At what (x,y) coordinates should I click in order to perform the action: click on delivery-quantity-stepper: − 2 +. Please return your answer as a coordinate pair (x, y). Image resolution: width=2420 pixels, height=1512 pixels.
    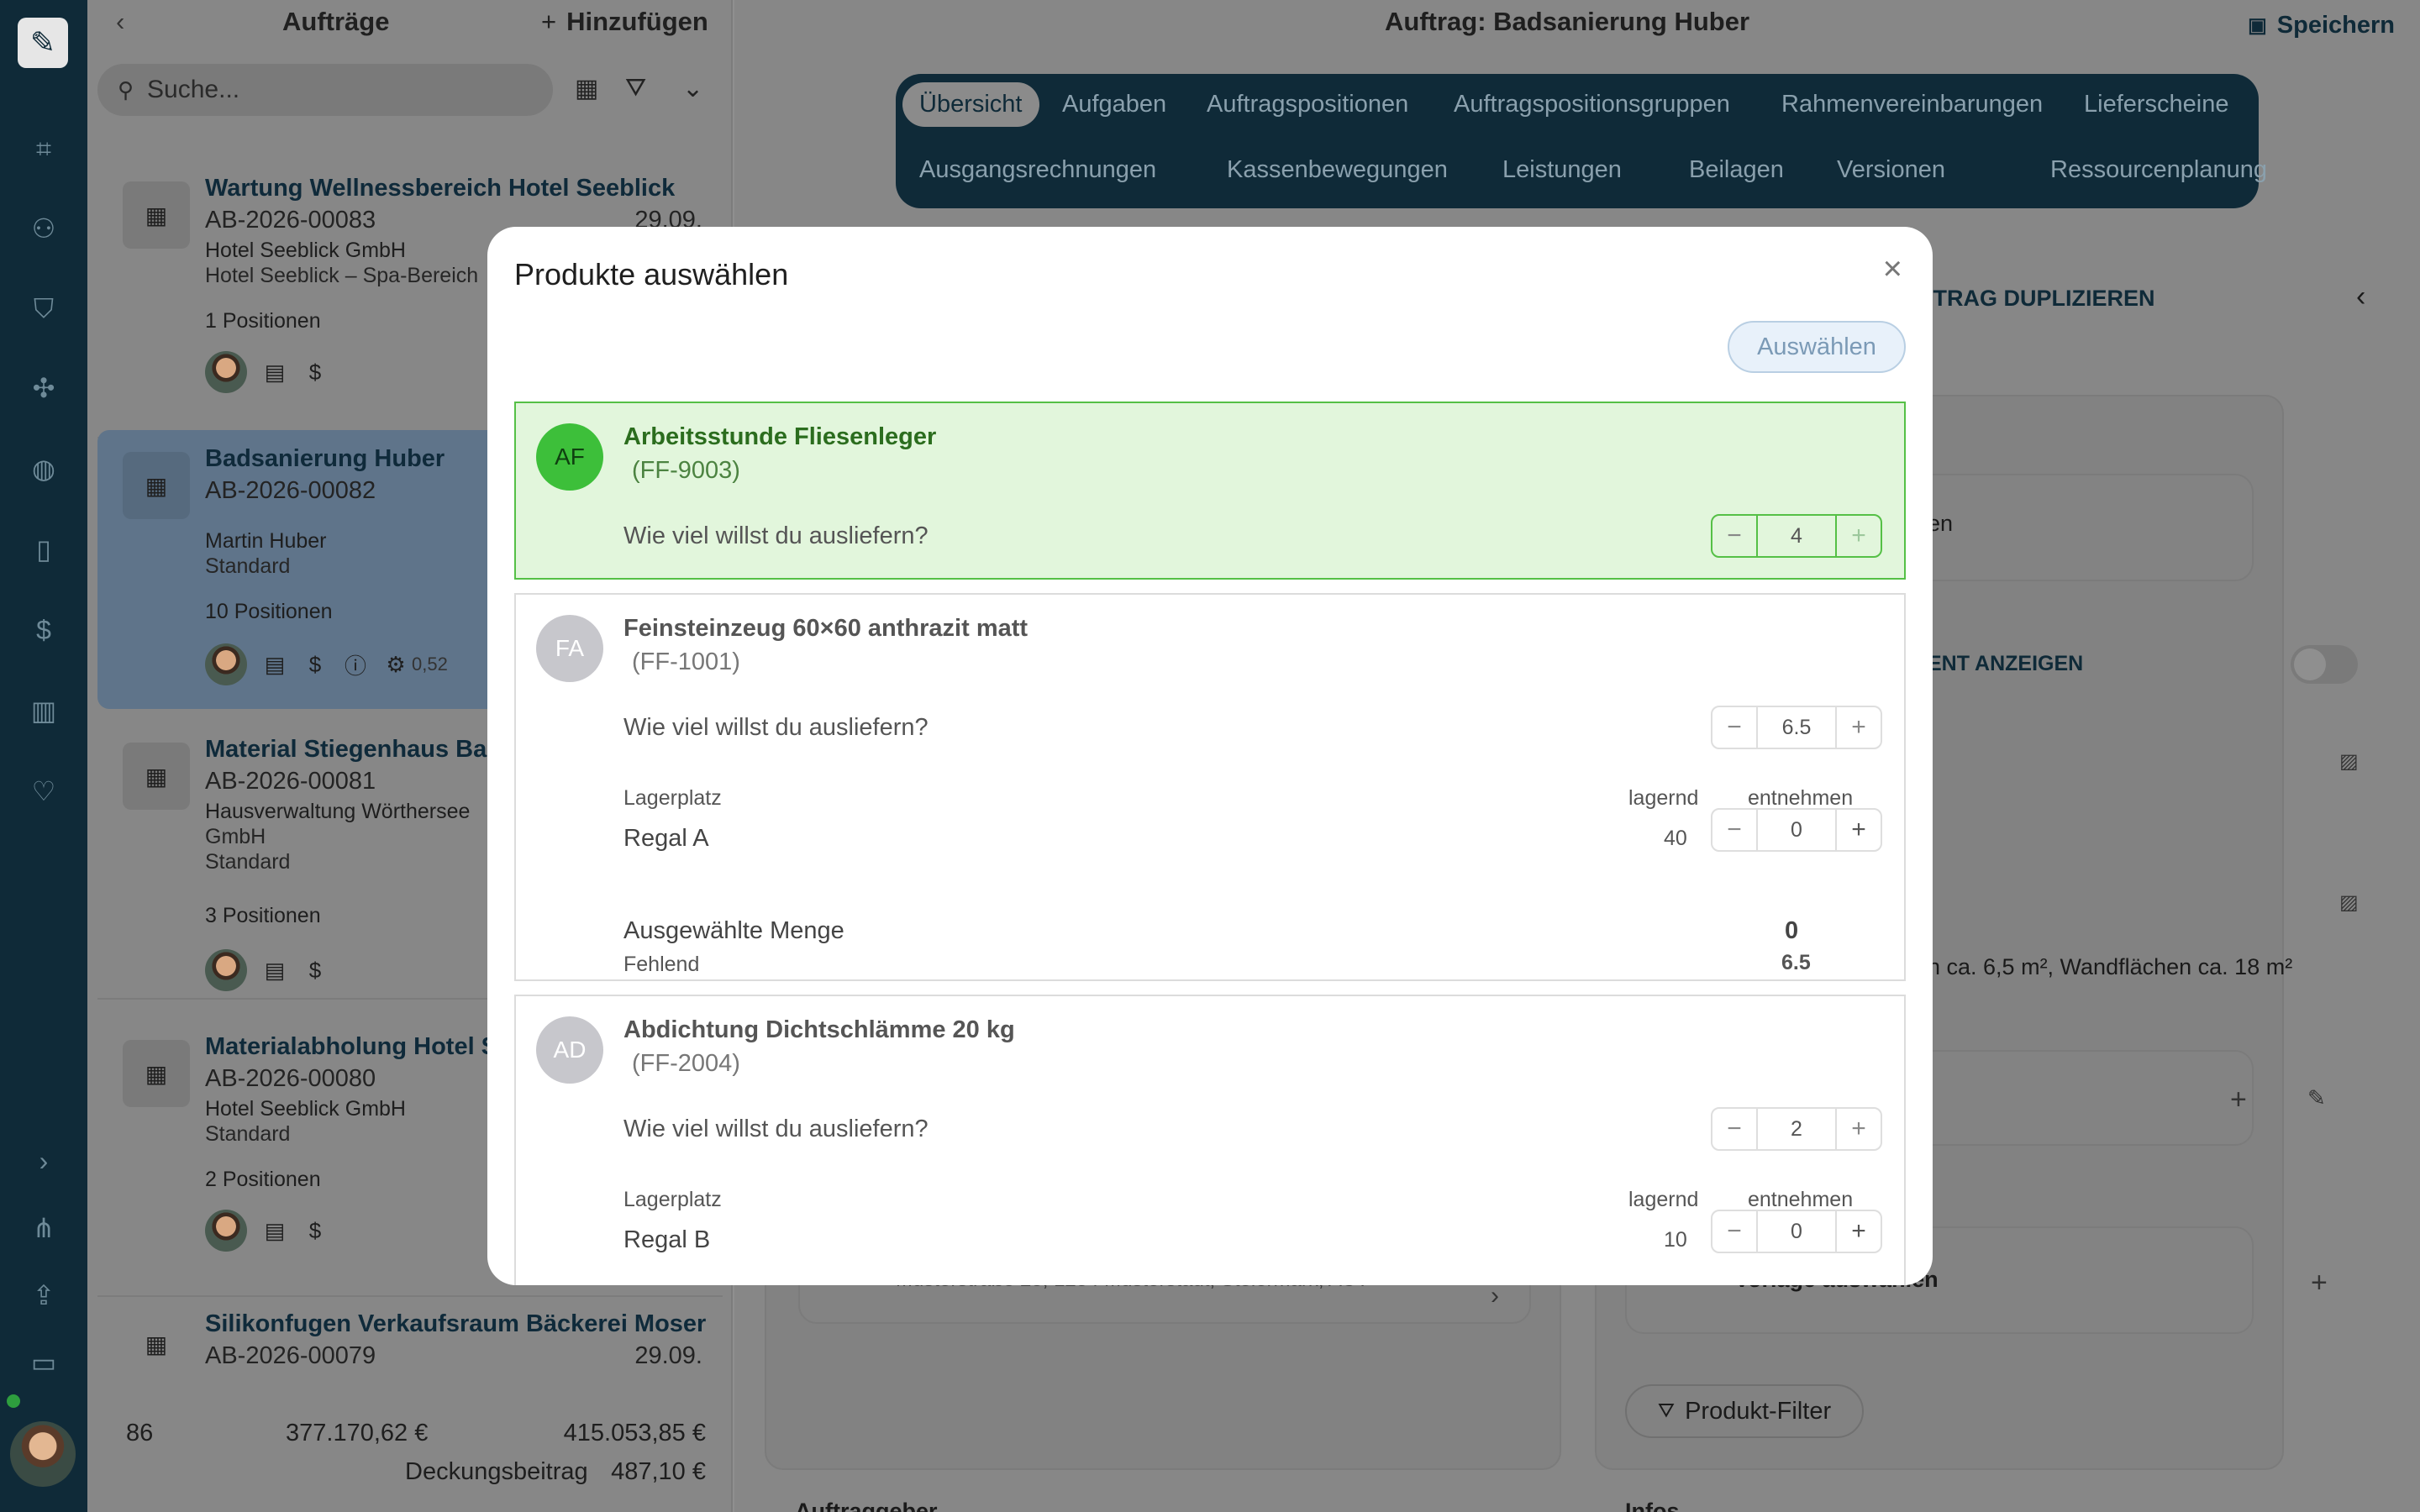
    Looking at the image, I should click on (1797, 1129).